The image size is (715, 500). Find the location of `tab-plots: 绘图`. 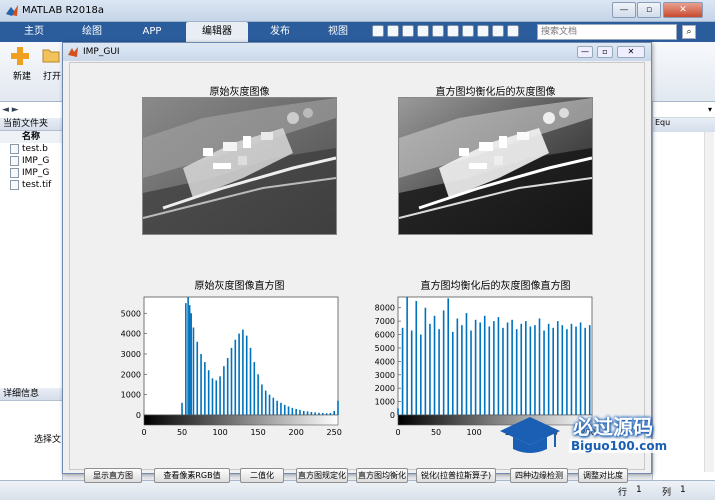

tab-plots: 绘图 is located at coordinates (92, 32).